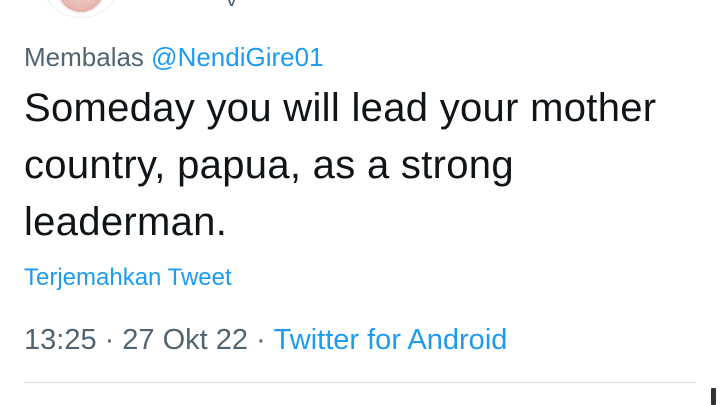 The width and height of the screenshot is (720, 405). I want to click on translate-tweet-link: Terjemahkan Tweet, so click(128, 278).